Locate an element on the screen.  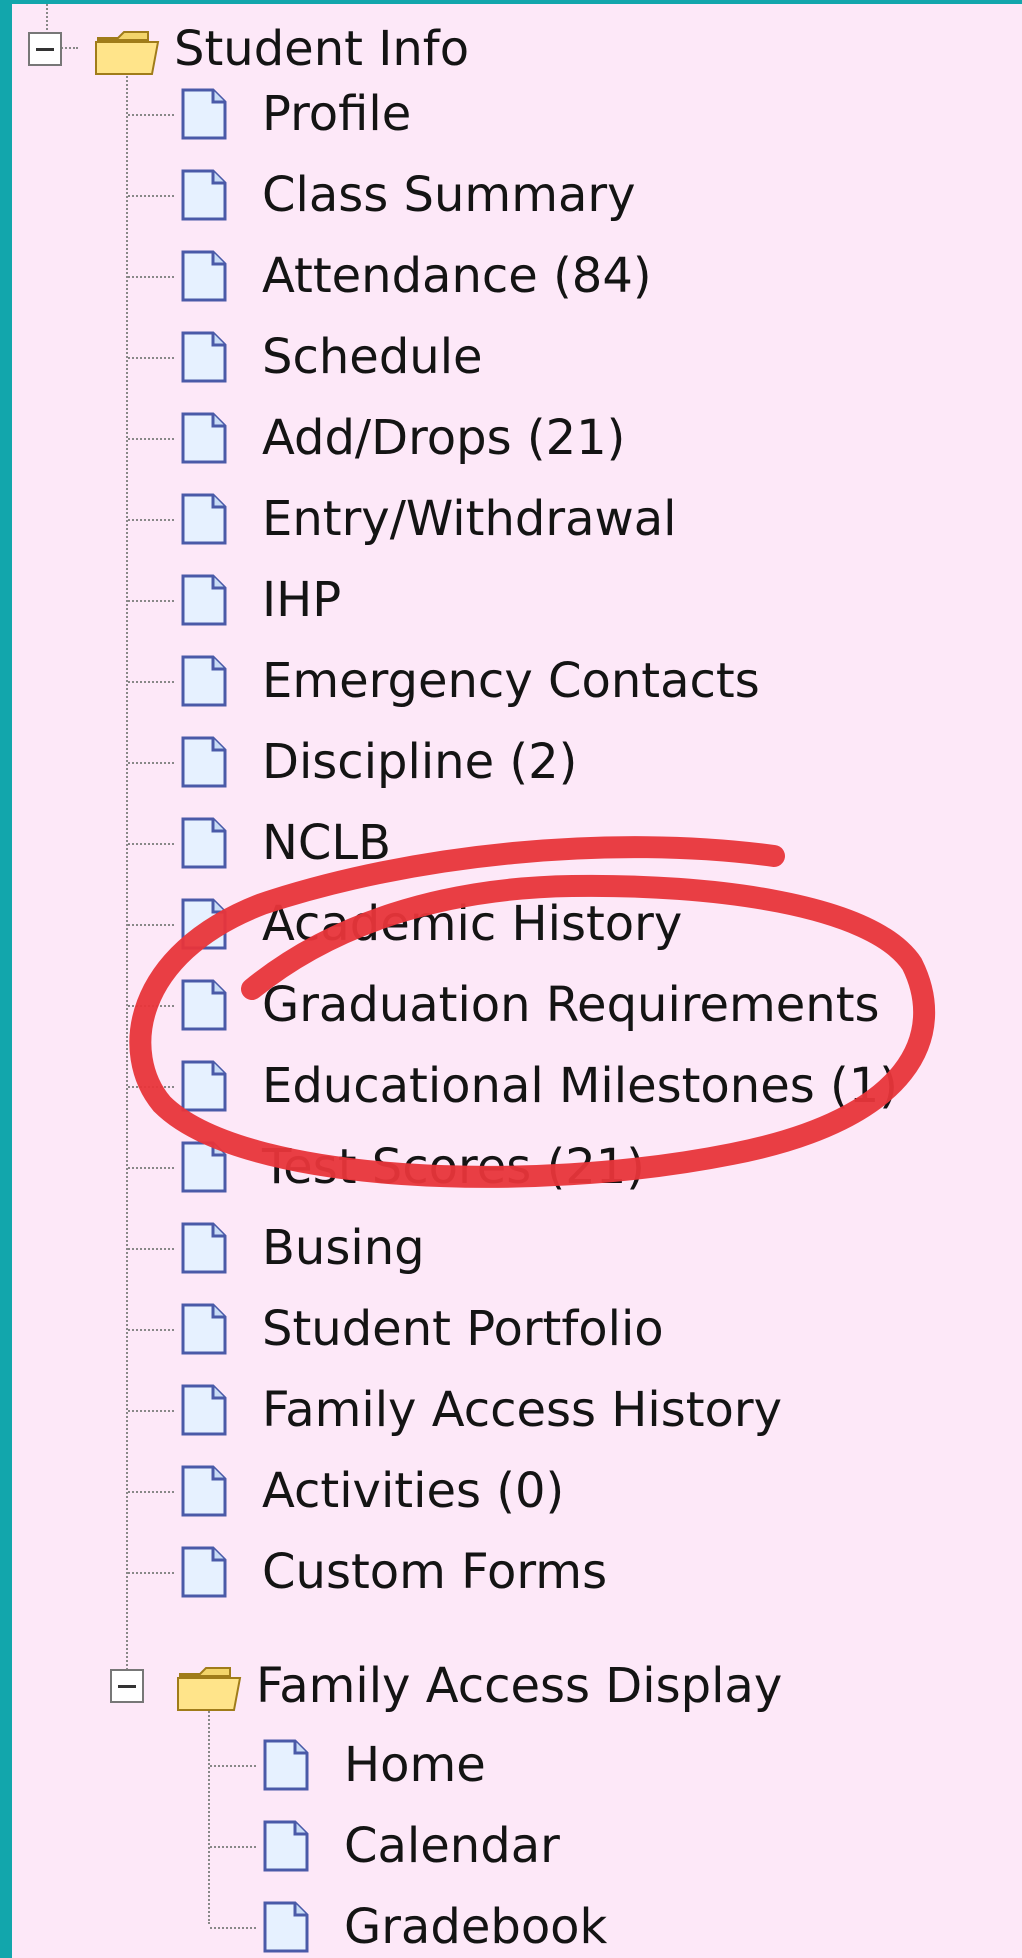
tree-item-label: Schedule is located at coordinates (372, 357).